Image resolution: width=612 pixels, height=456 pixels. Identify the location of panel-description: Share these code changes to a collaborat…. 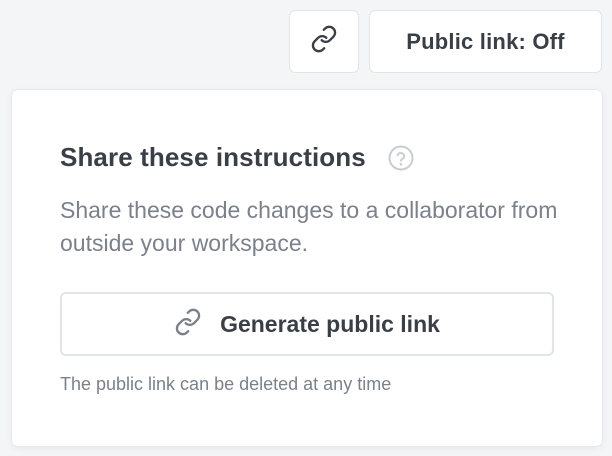
(309, 226).